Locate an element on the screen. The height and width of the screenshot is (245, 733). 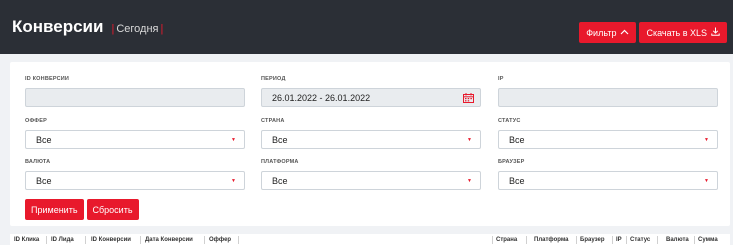
column-header: IP is located at coordinates (619, 240).